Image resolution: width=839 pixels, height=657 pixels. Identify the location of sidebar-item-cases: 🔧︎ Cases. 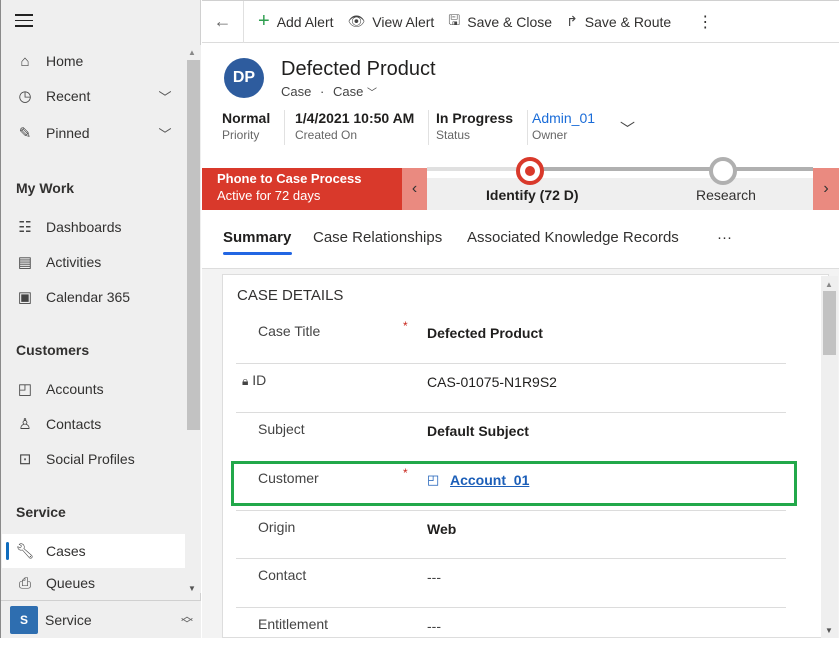
(93, 551).